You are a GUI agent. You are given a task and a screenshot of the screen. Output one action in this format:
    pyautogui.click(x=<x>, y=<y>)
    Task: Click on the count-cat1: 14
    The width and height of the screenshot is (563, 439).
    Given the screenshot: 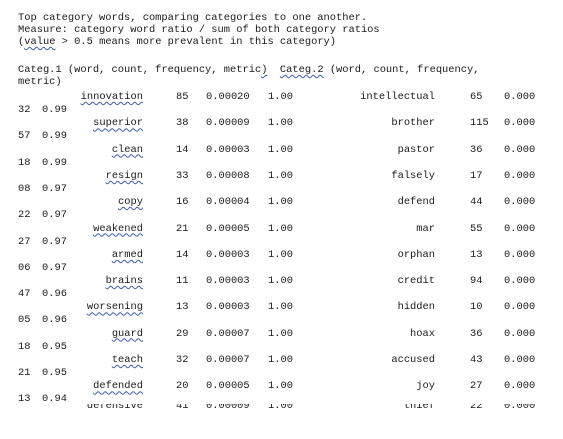 What is the action you would take?
    pyautogui.click(x=182, y=254)
    